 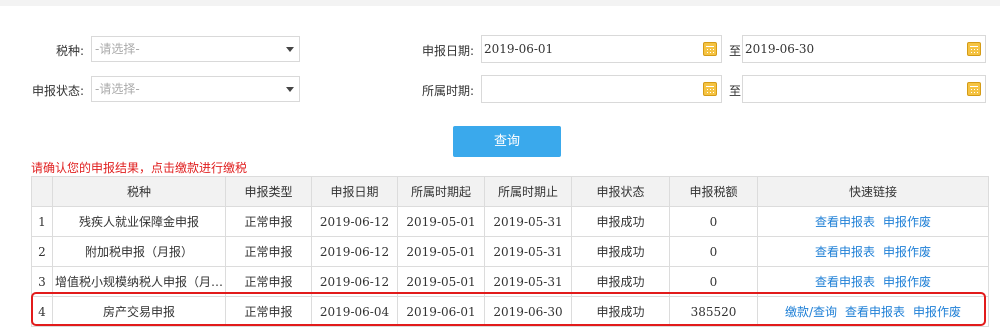 What do you see at coordinates (735, 51) in the screenshot?
I see `to-label-1: 至` at bounding box center [735, 51].